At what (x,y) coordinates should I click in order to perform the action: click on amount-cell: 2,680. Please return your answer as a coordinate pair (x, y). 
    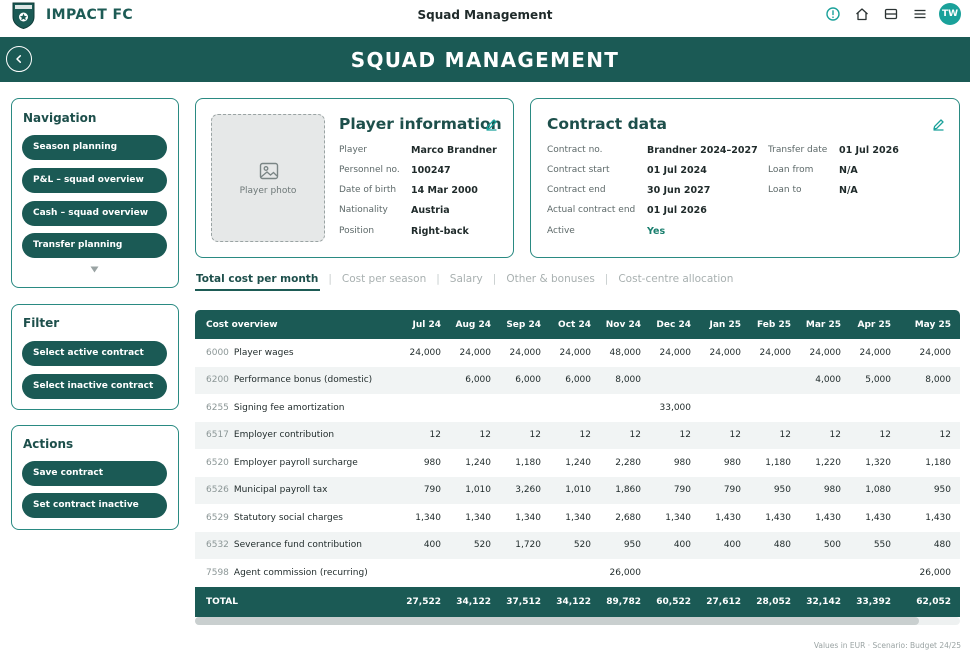
    Looking at the image, I should click on (625, 518).